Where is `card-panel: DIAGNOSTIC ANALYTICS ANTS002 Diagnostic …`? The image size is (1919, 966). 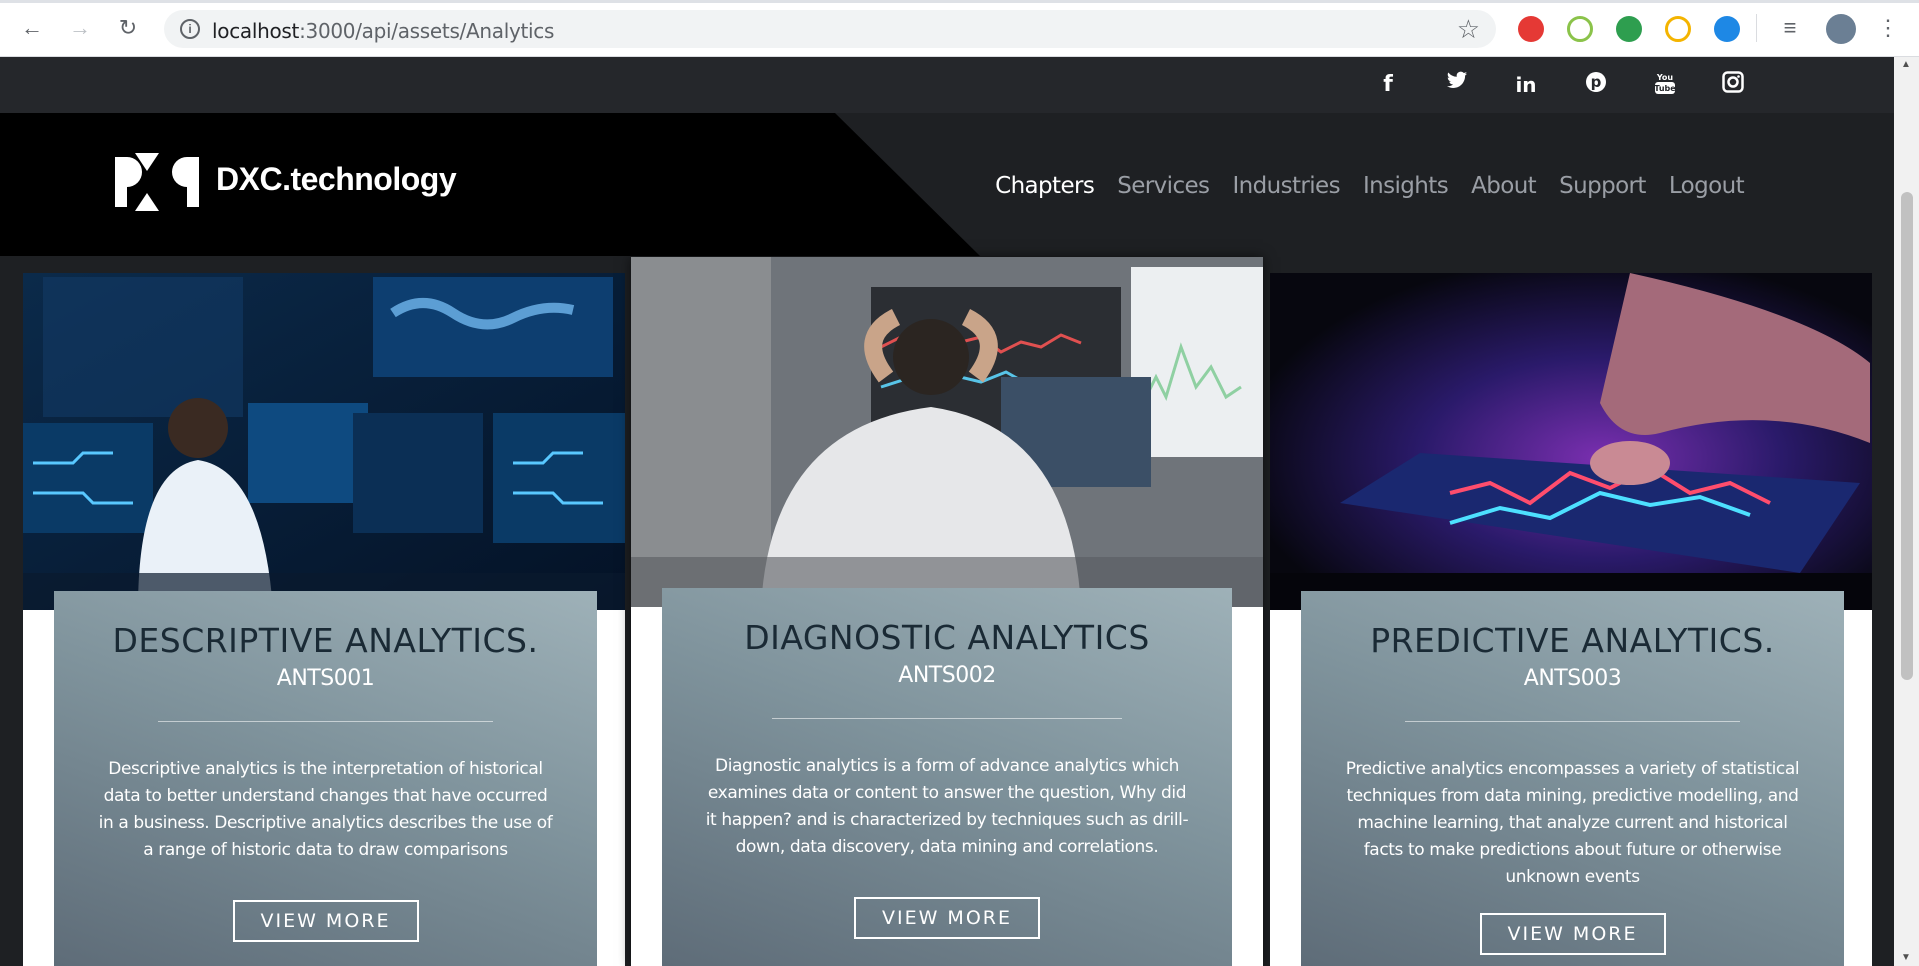
card-panel: DIAGNOSTIC ANALYTICS ANTS002 Diagnostic … is located at coordinates (947, 777).